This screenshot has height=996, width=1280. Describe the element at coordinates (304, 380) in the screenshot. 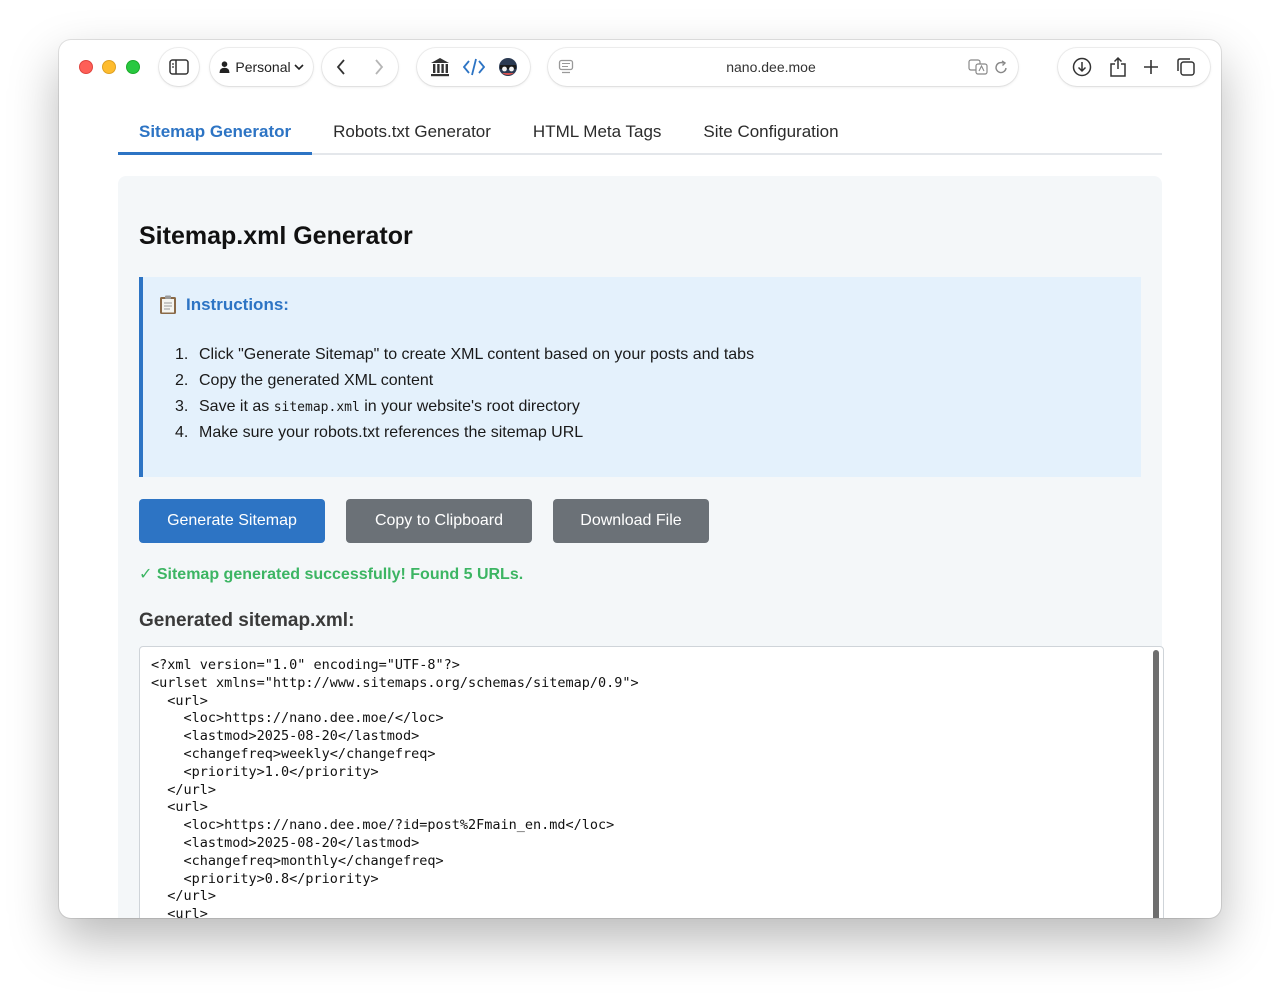

I see `instruction-item: 2. Copy the generated XML content` at that location.